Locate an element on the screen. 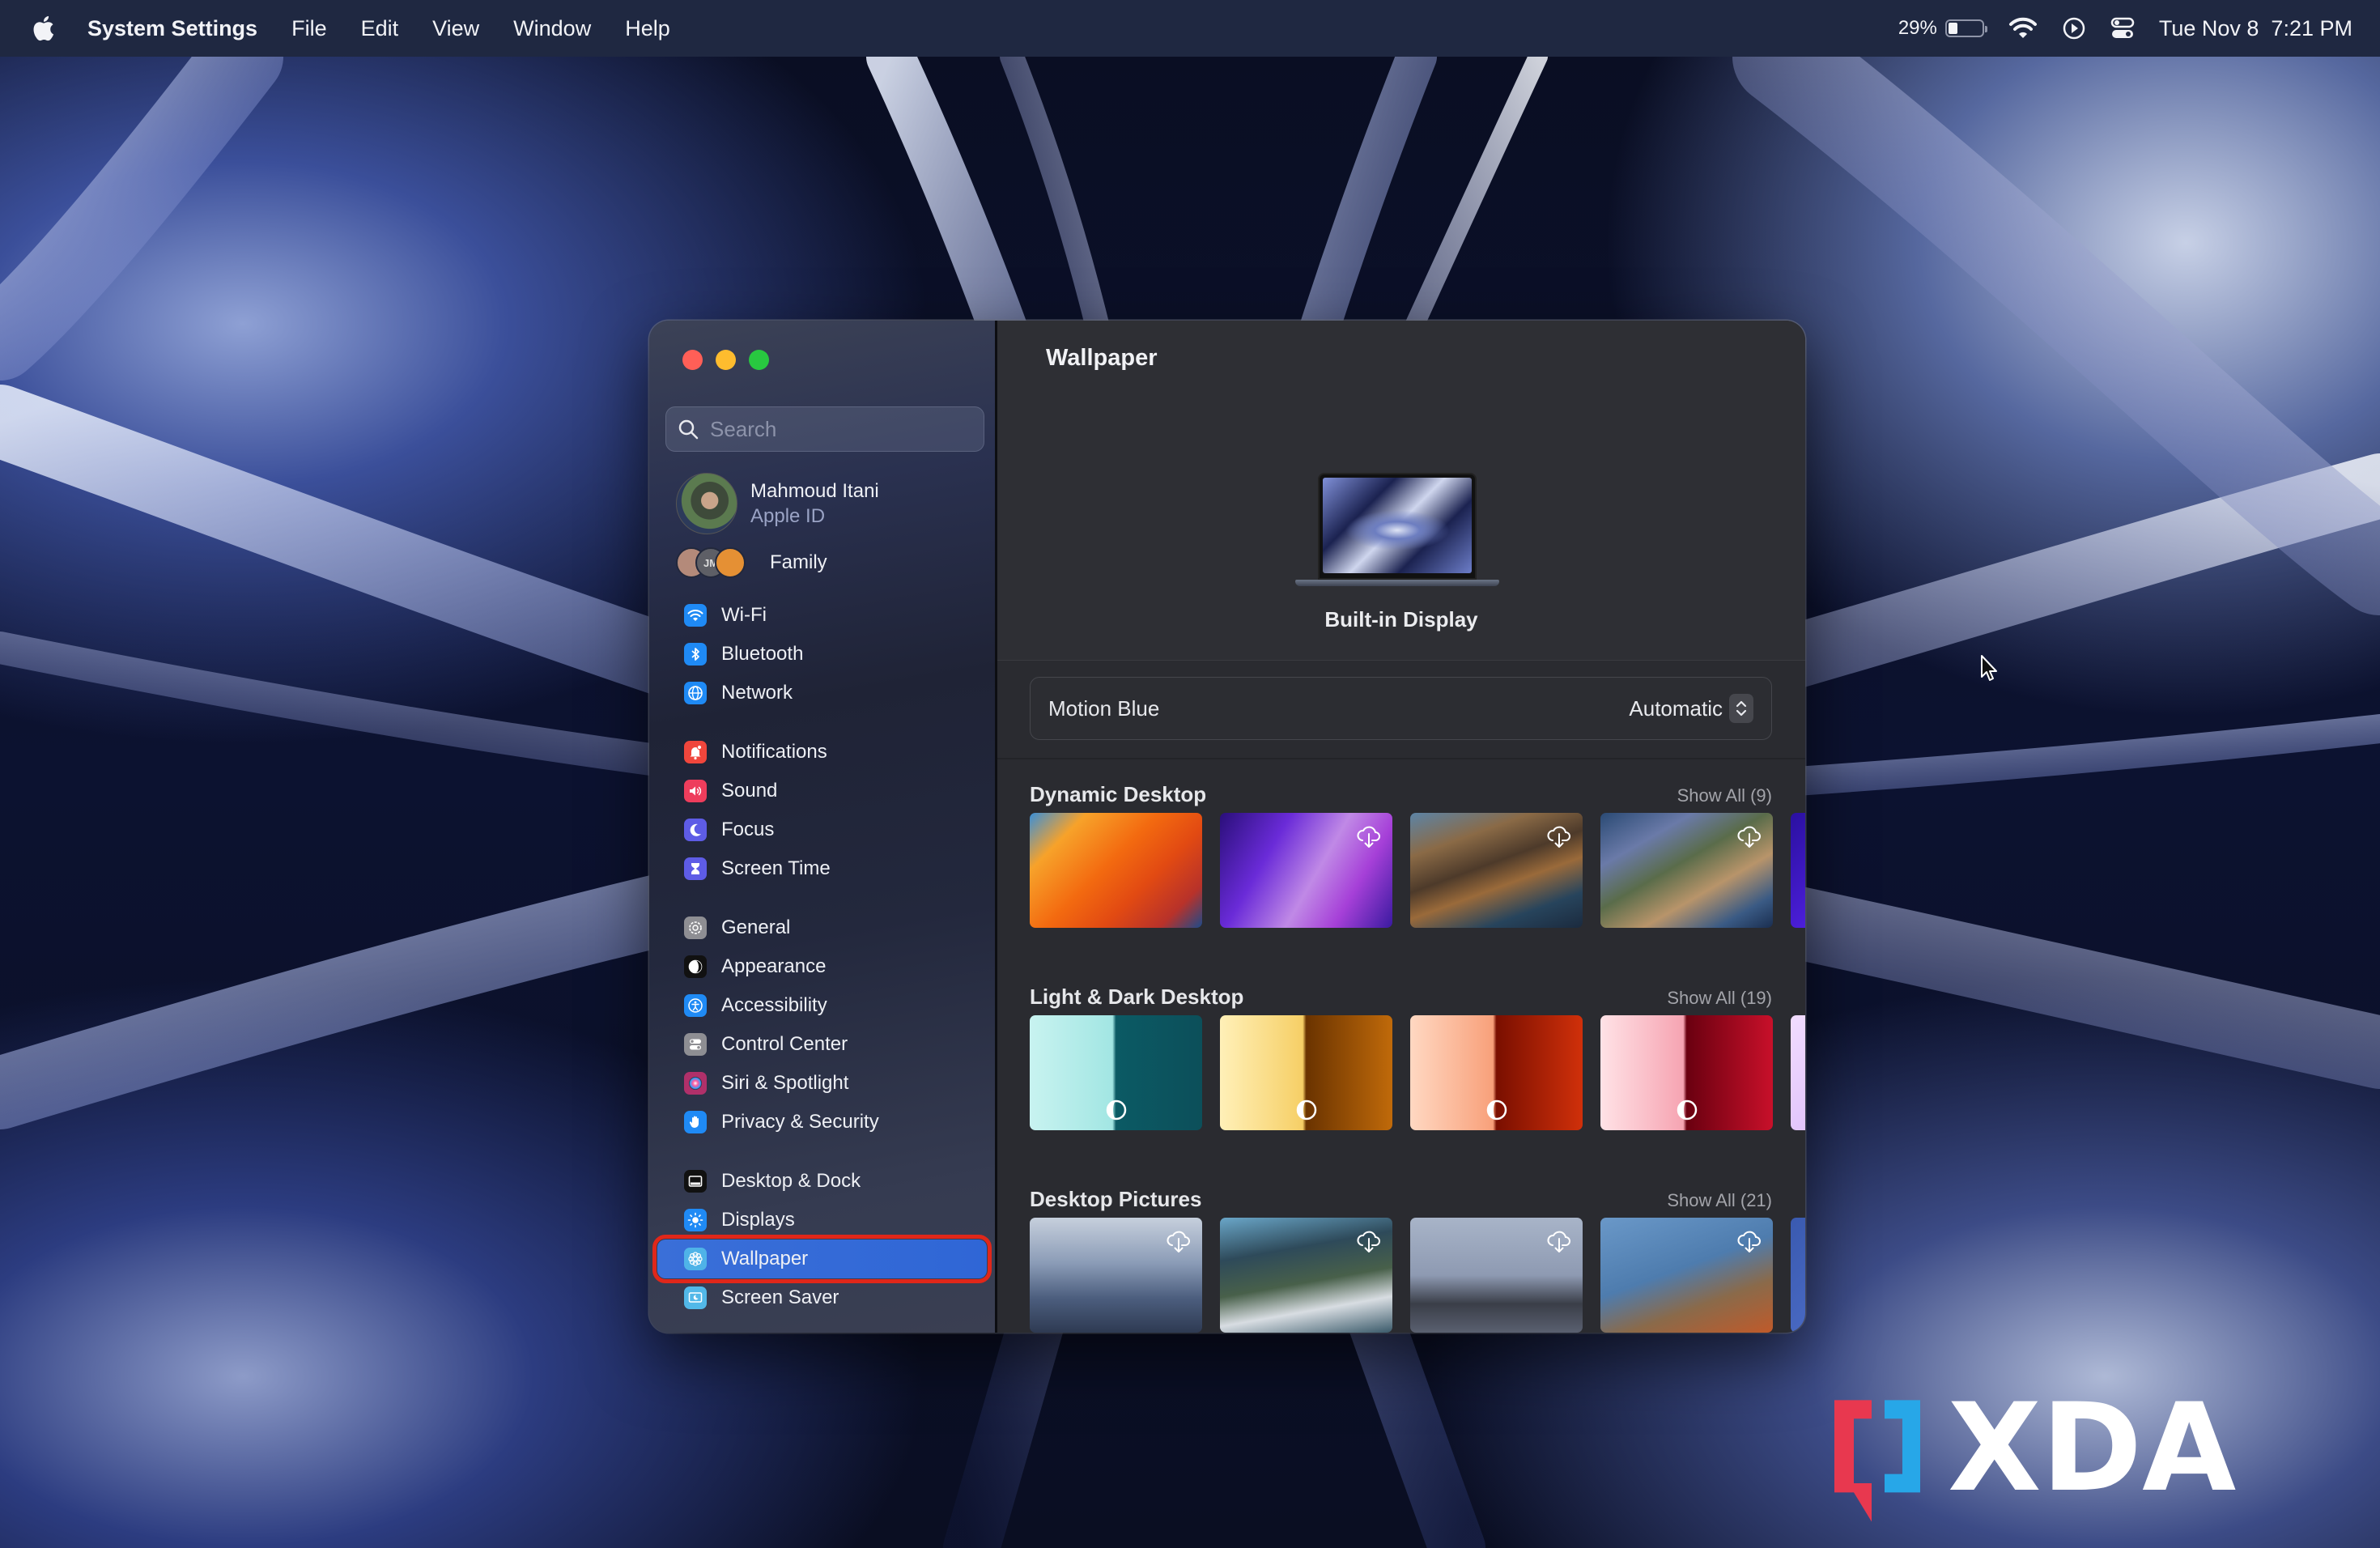  menu-window: Window is located at coordinates (552, 29).